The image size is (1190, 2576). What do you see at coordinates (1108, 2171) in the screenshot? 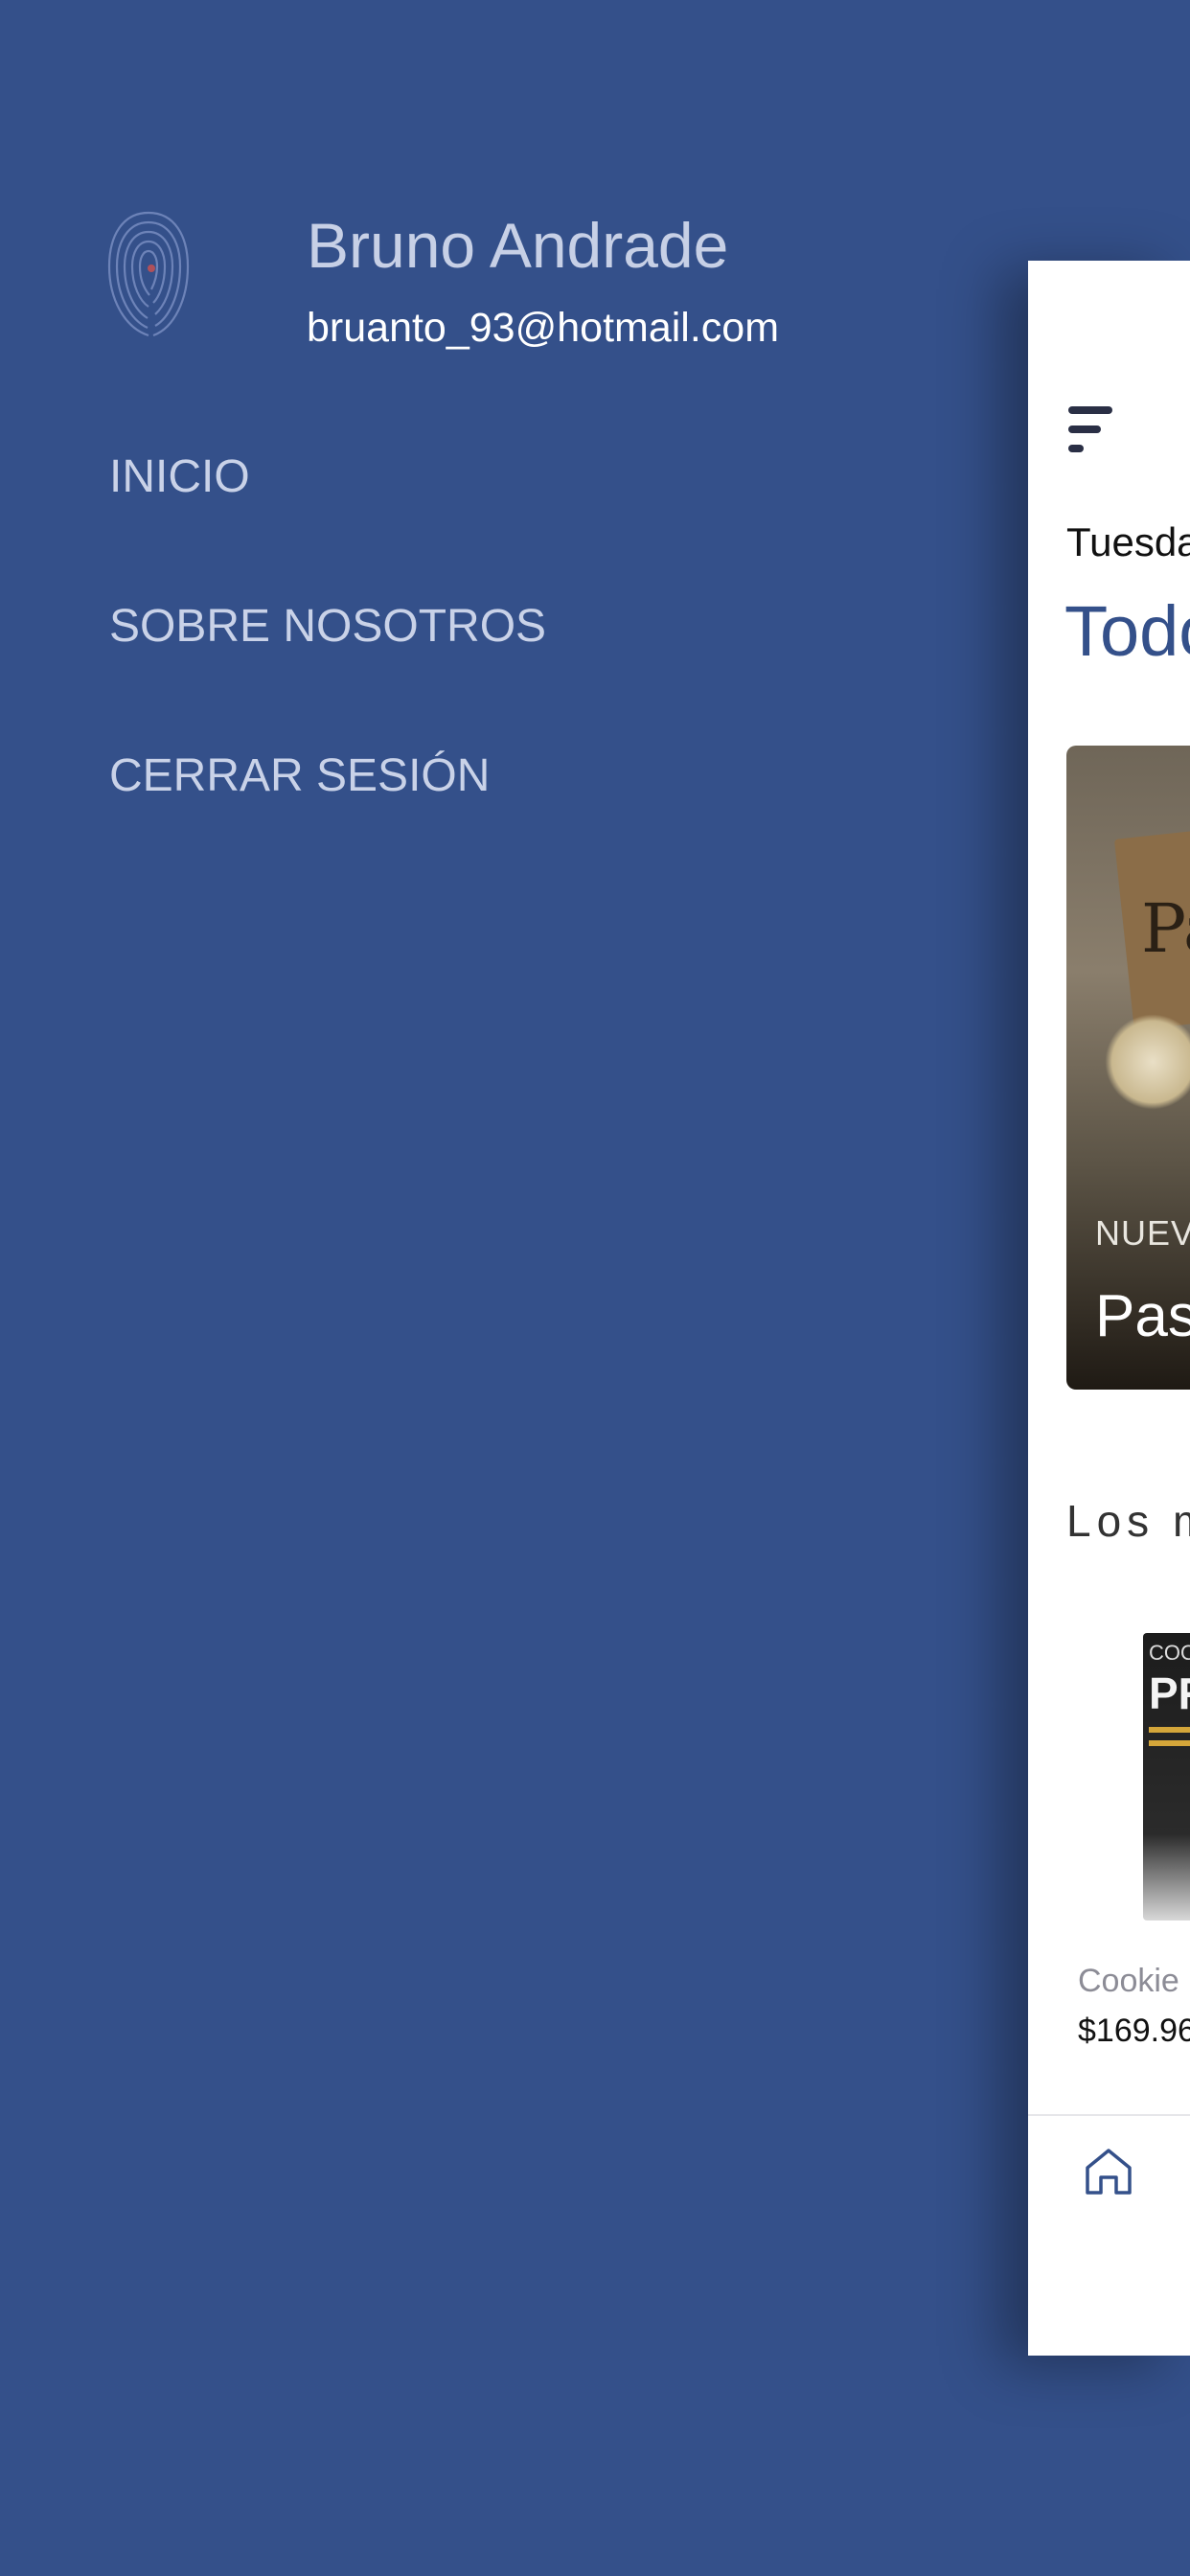
I see `home-icon` at bounding box center [1108, 2171].